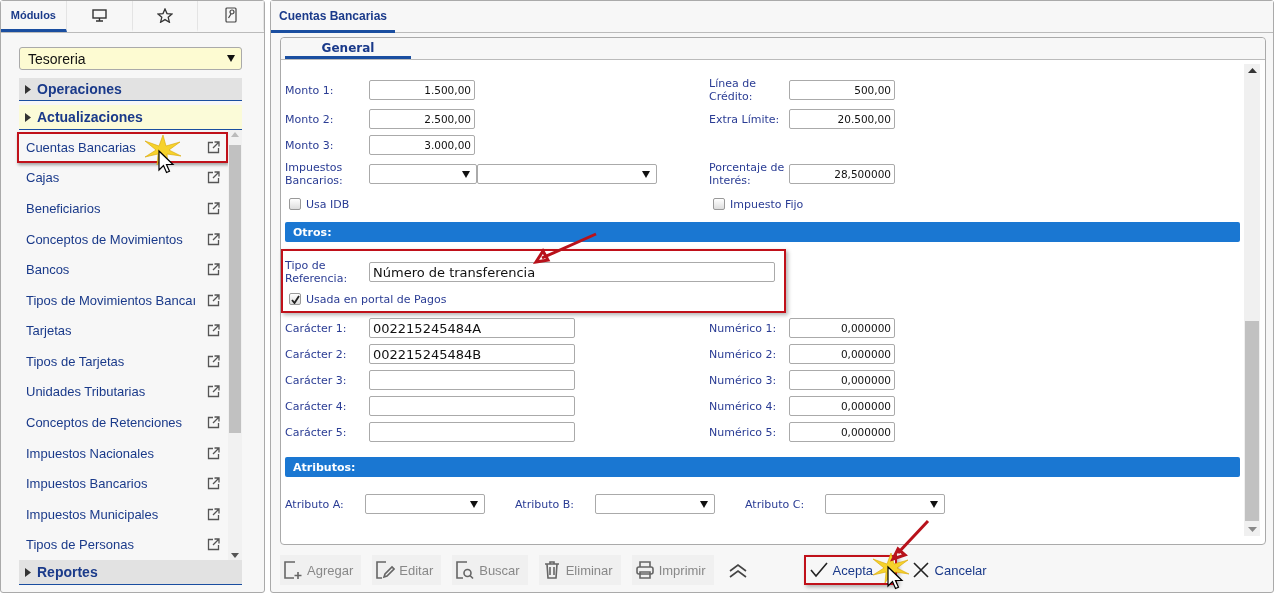 The height and width of the screenshot is (593, 1274). I want to click on field-label: Numérico 4:, so click(743, 406).